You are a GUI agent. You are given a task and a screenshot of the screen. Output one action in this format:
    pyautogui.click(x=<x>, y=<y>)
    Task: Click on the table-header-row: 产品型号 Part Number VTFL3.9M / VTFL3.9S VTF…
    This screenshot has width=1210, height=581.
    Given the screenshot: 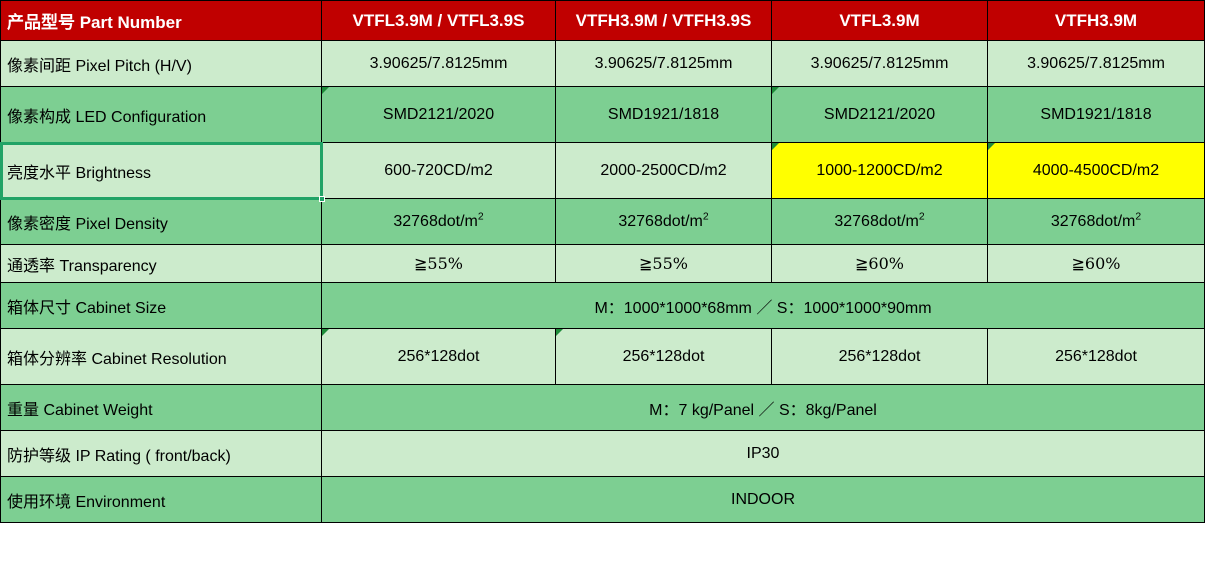 What is the action you would take?
    pyautogui.click(x=602, y=20)
    